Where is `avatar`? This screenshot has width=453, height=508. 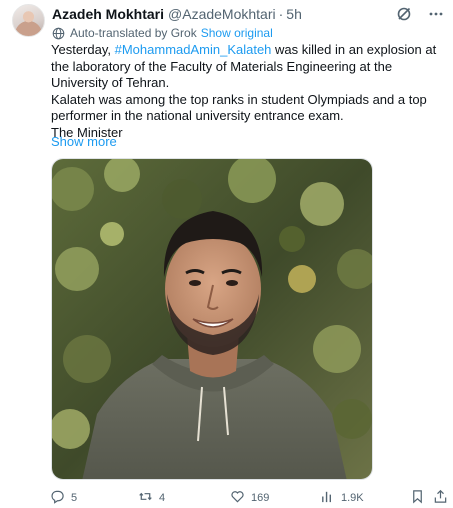 avatar is located at coordinates (28, 20).